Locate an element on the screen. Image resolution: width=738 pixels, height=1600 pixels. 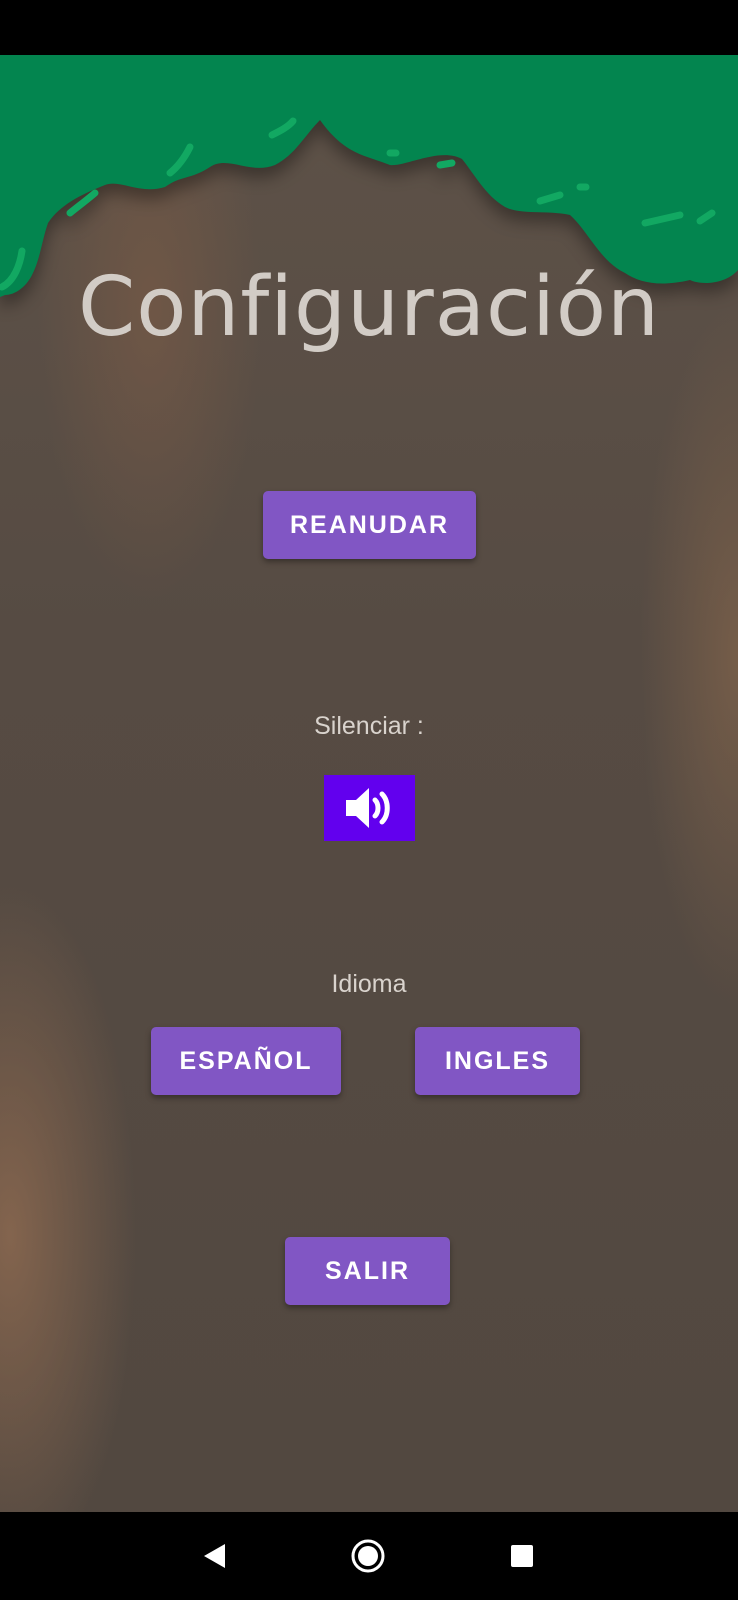
english-button: INGLES is located at coordinates (497, 1061).